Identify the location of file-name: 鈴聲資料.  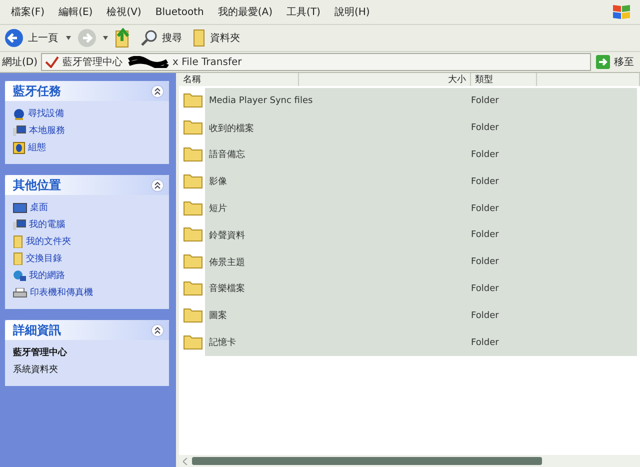
(338, 235).